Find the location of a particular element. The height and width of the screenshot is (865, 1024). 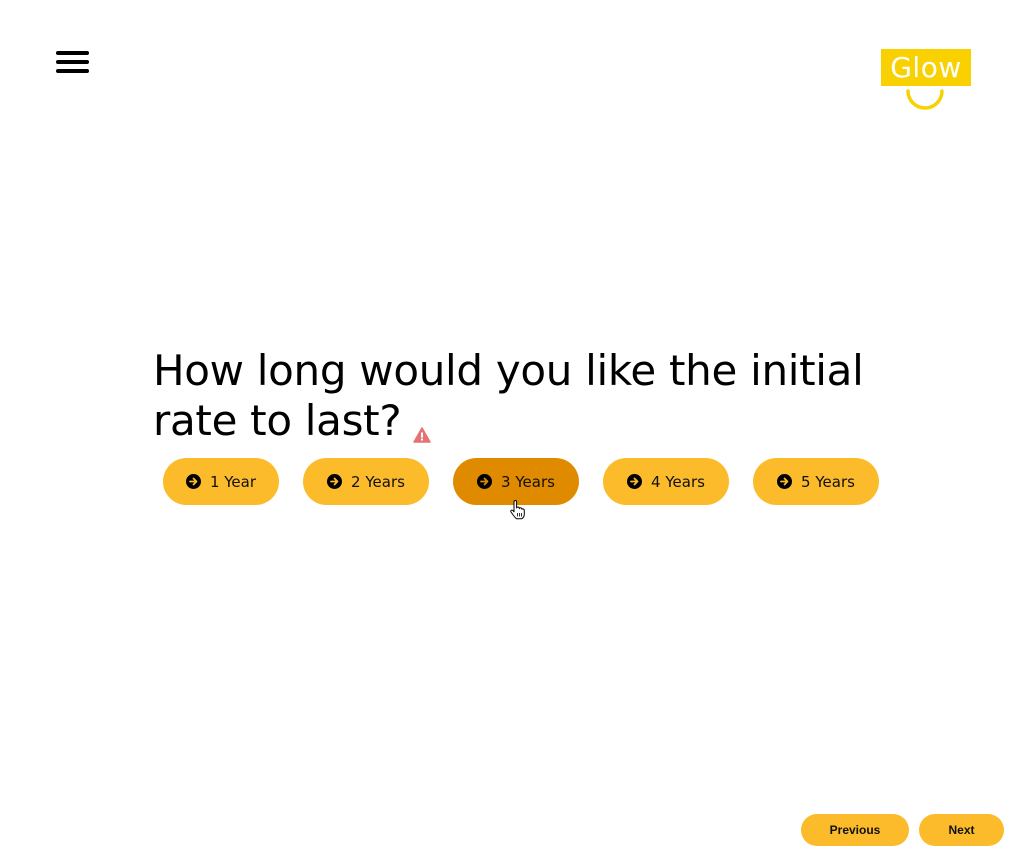

option-1-year: 1 Year is located at coordinates (221, 481).